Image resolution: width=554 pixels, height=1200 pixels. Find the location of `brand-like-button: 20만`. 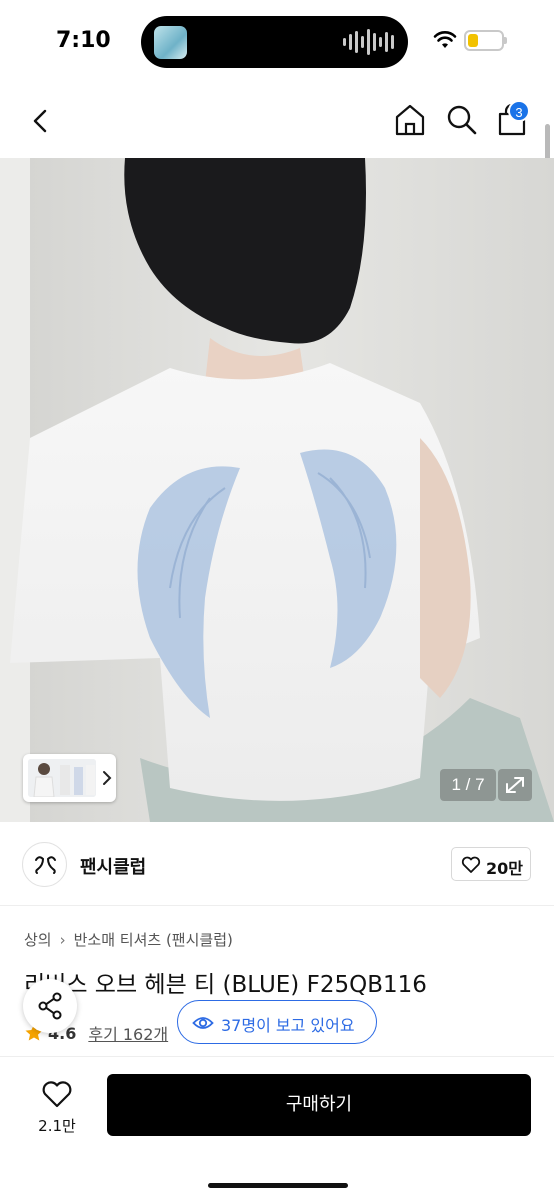

brand-like-button: 20만 is located at coordinates (491, 864).